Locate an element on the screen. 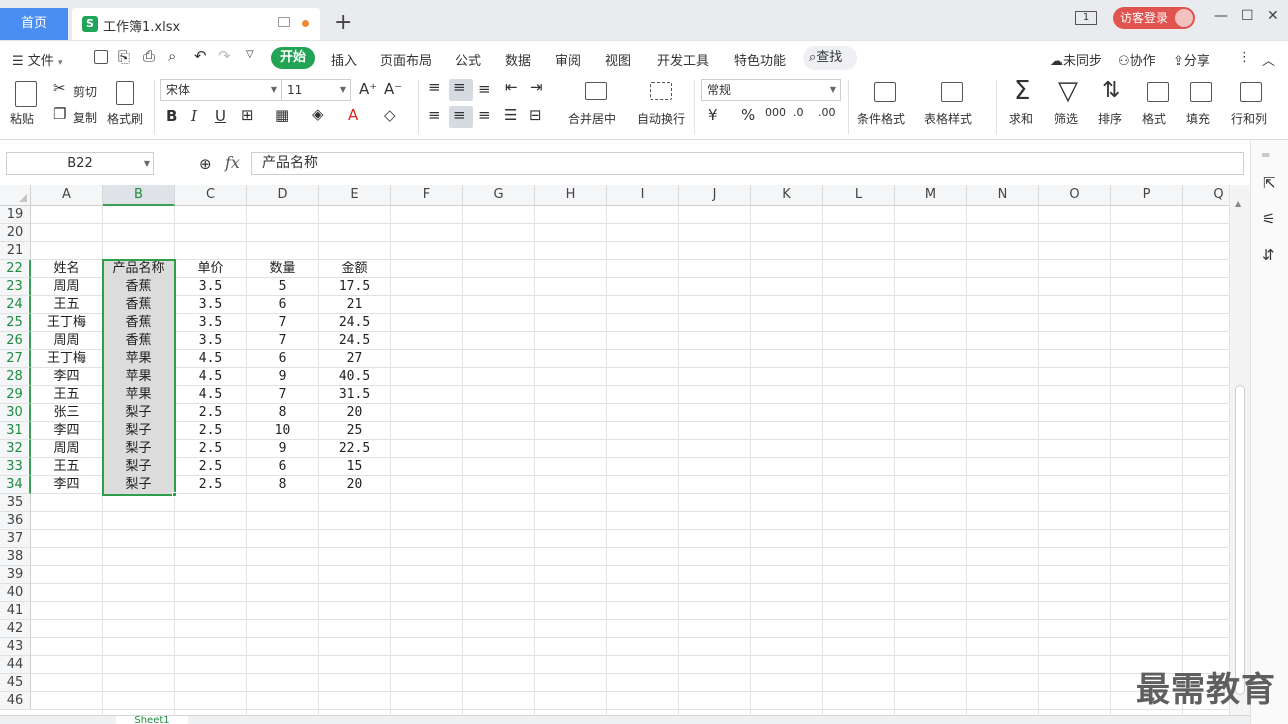 This screenshot has height=724, width=1288. close-button: ✕ is located at coordinates (1273, 16).